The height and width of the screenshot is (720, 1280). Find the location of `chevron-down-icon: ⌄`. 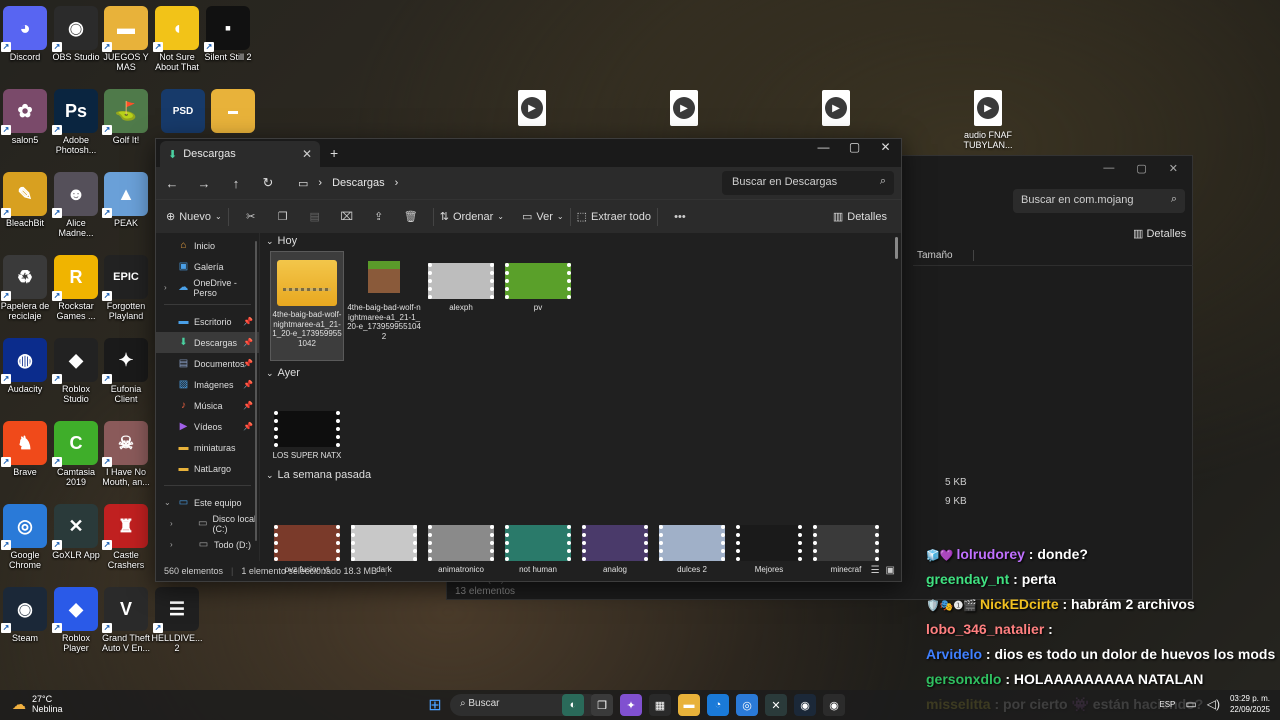

chevron-down-icon: ⌄ is located at coordinates (167, 502).